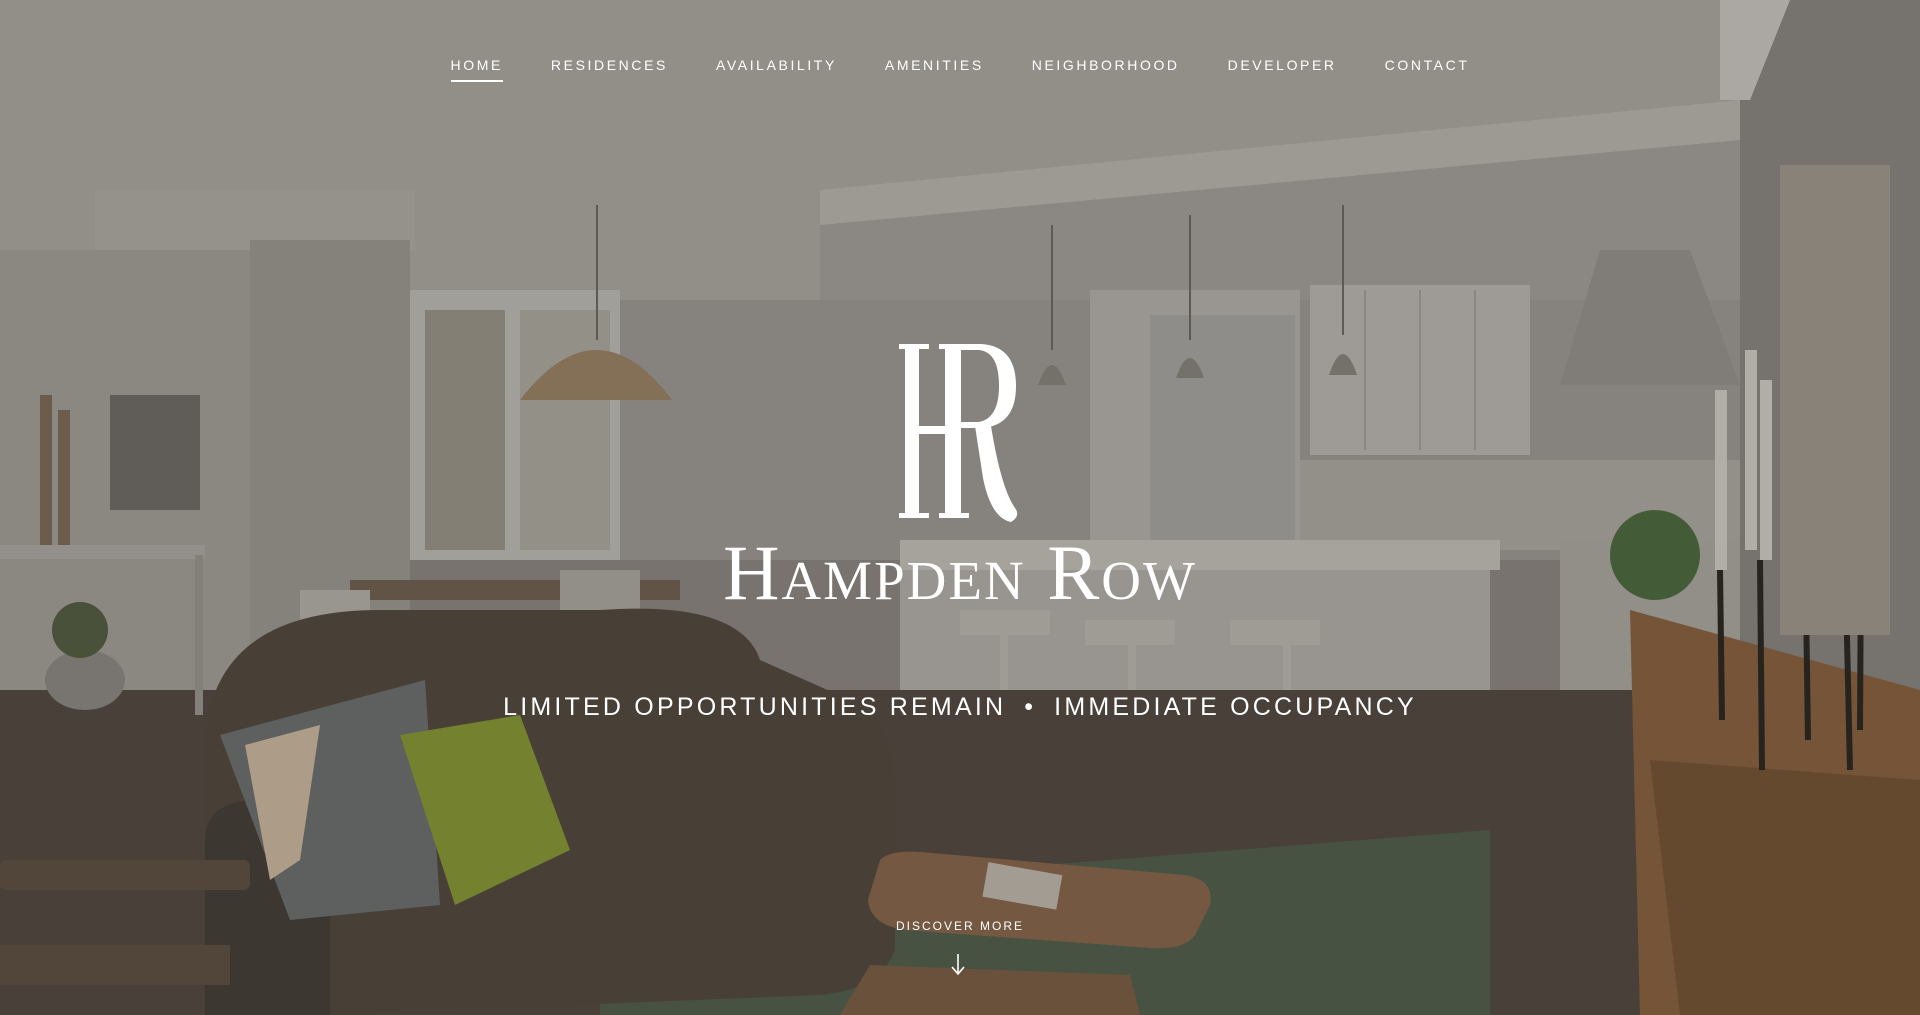 The width and height of the screenshot is (1920, 1015). I want to click on nav-home-link: HOME, so click(476, 69).